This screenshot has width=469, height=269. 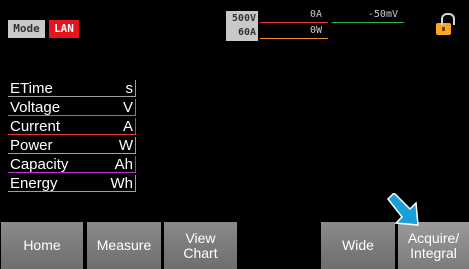 What do you see at coordinates (72, 183) in the screenshot?
I see `param-row-energy: Energy Wh` at bounding box center [72, 183].